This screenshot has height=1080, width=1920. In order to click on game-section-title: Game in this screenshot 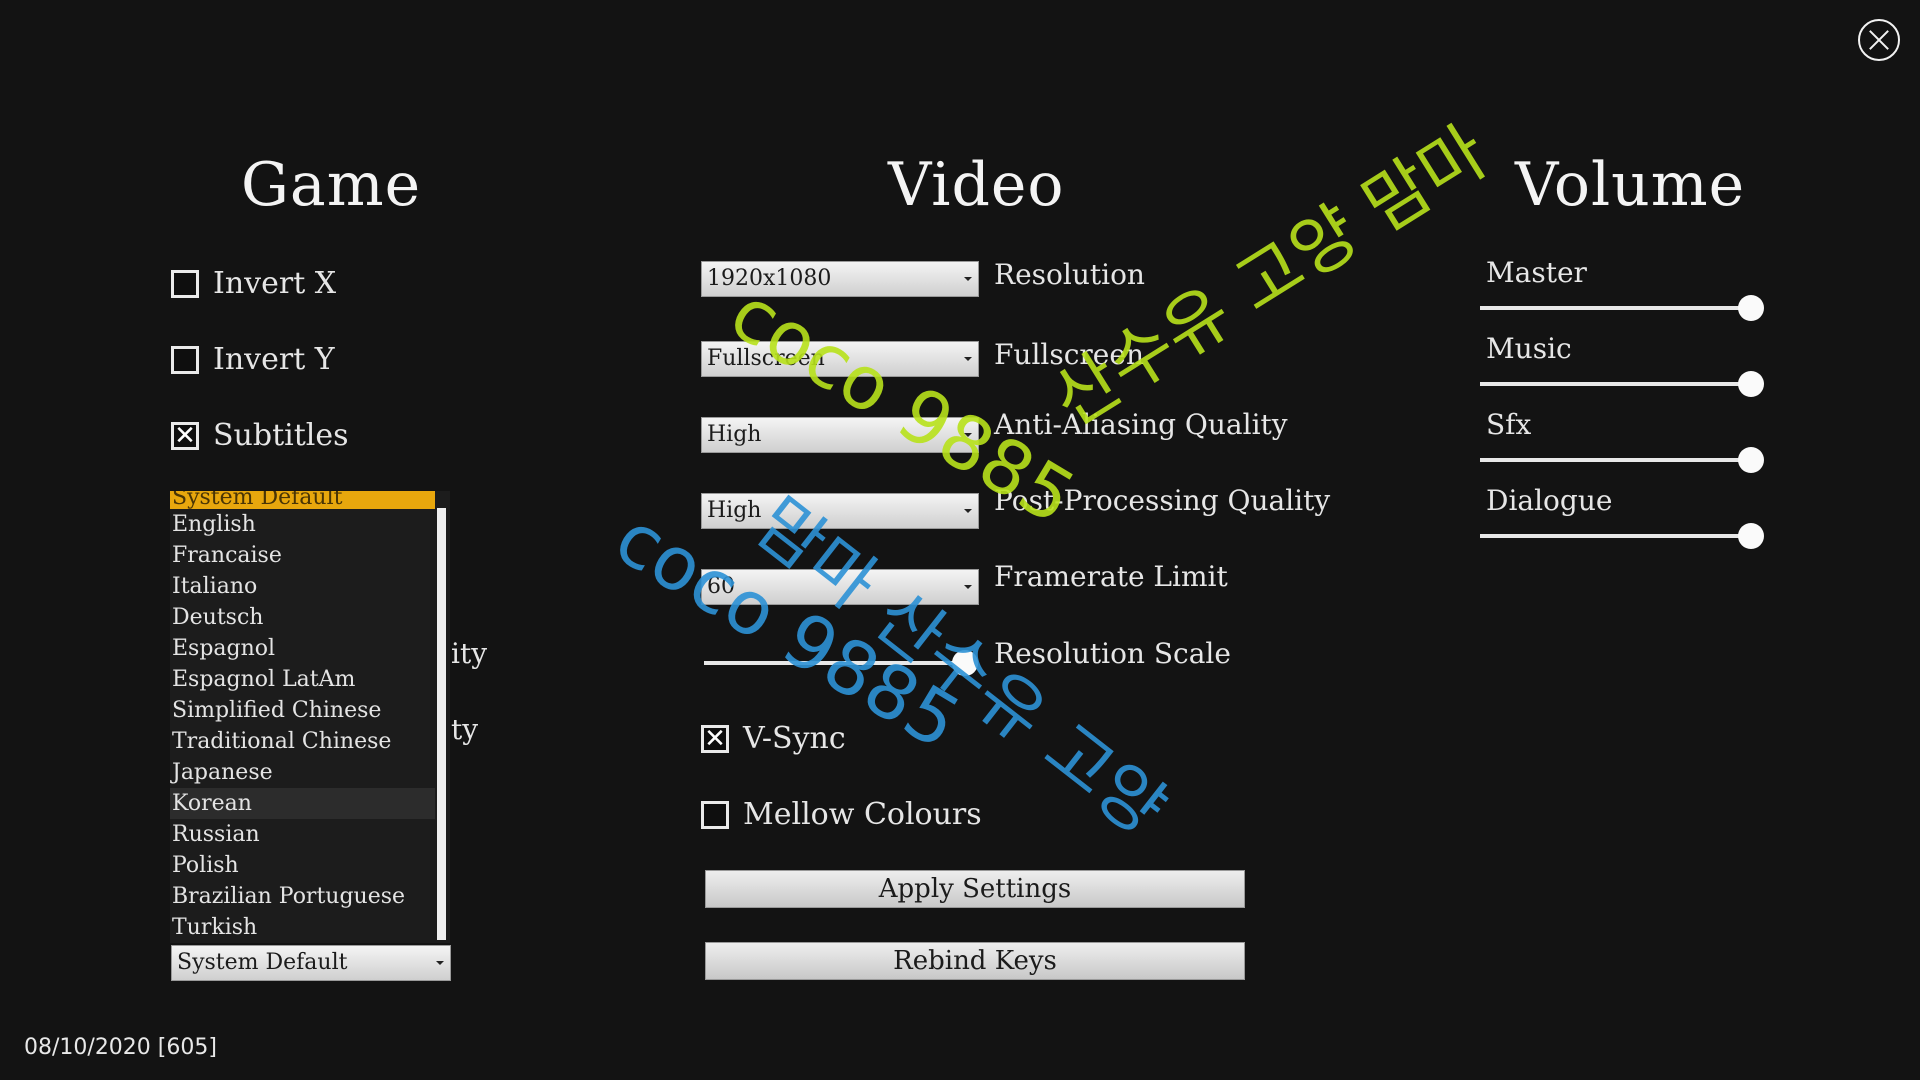, I will do `click(331, 185)`.